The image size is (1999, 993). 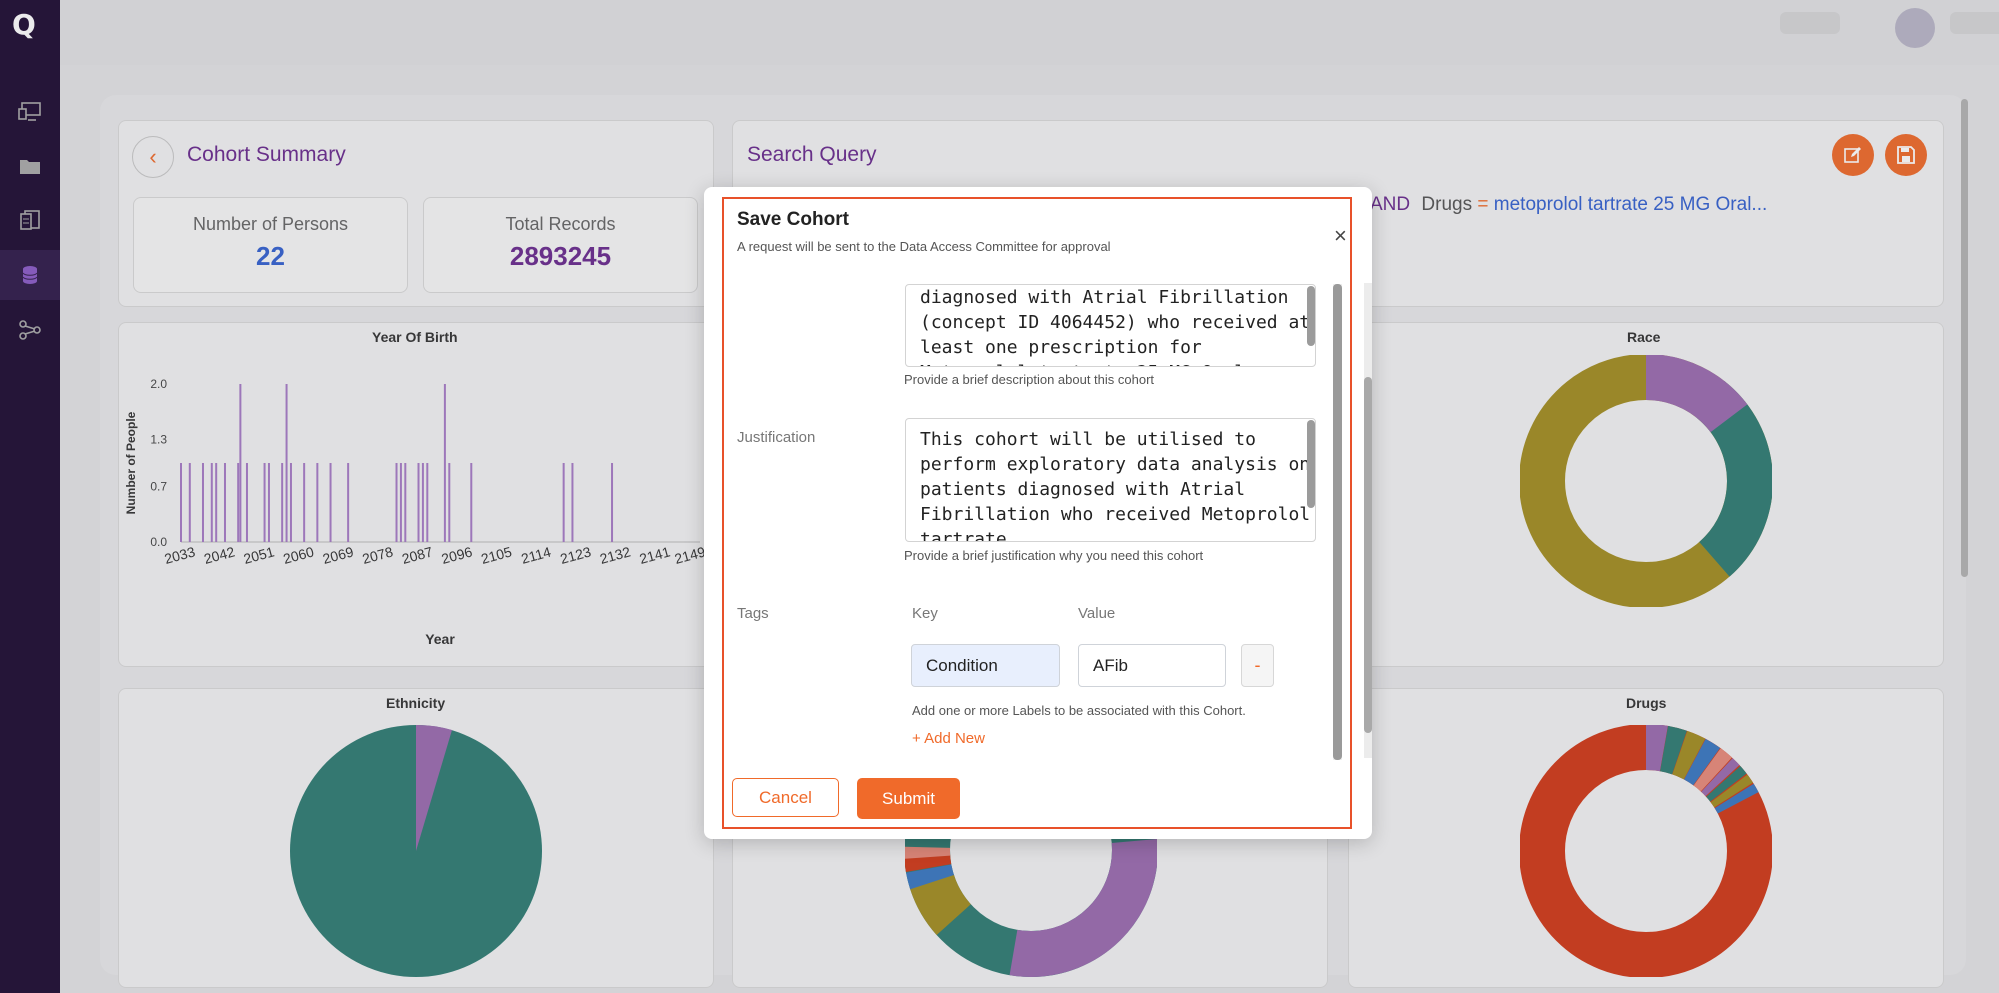 I want to click on modal-scrollbar, so click(x=1368, y=520).